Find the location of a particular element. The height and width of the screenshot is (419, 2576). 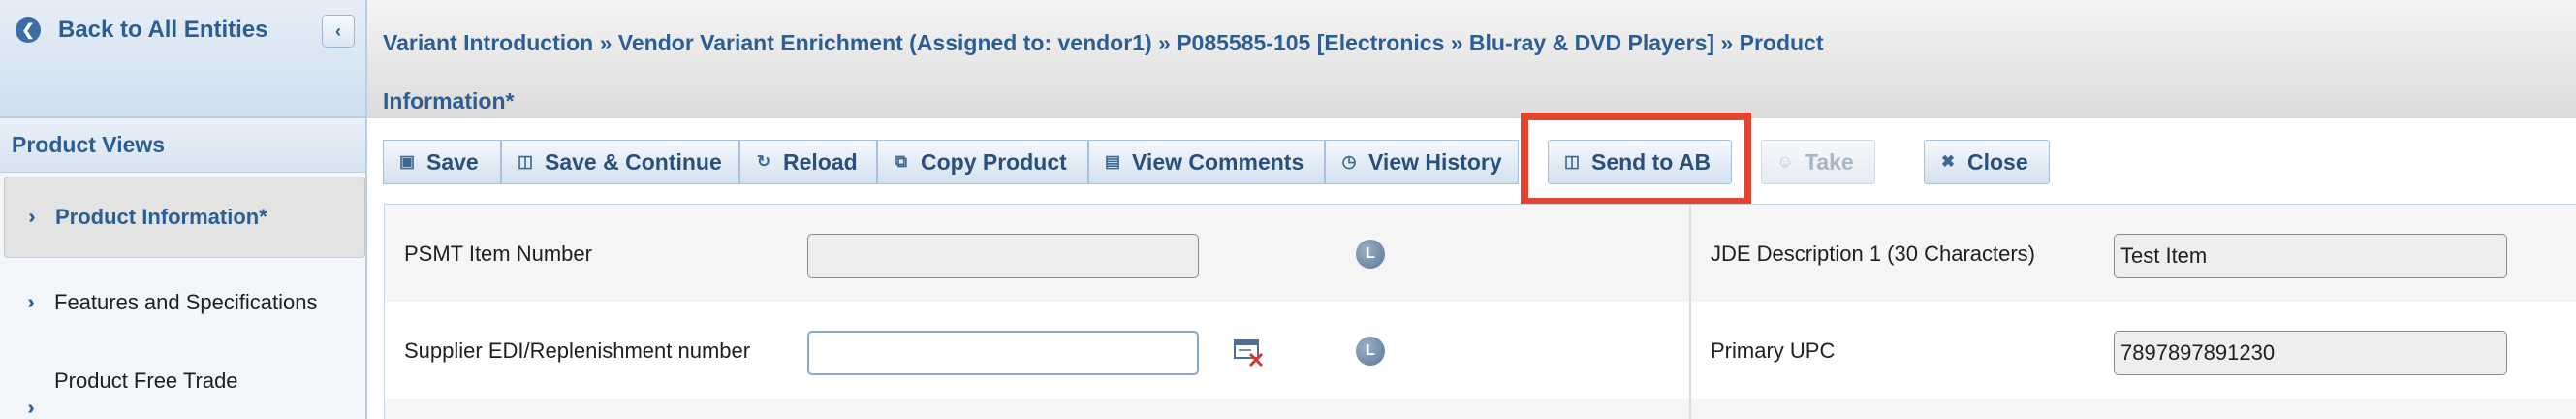

take-label: Take is located at coordinates (1829, 162).